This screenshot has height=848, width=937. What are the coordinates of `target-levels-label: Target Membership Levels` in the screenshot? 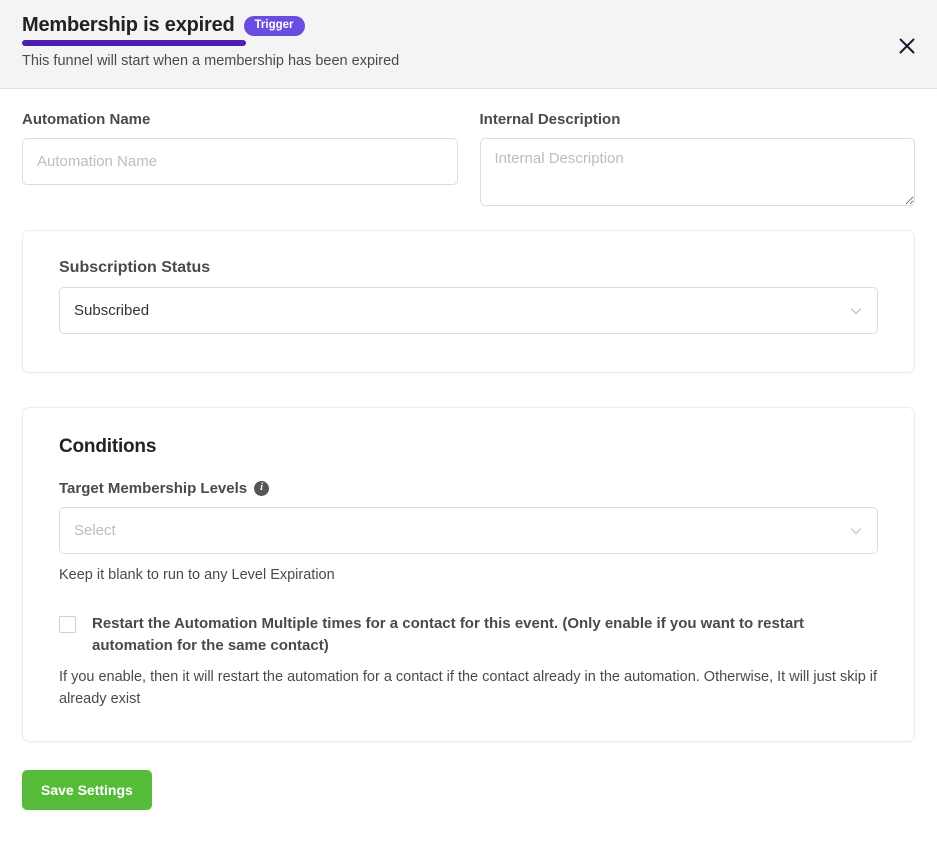 It's located at (153, 488).